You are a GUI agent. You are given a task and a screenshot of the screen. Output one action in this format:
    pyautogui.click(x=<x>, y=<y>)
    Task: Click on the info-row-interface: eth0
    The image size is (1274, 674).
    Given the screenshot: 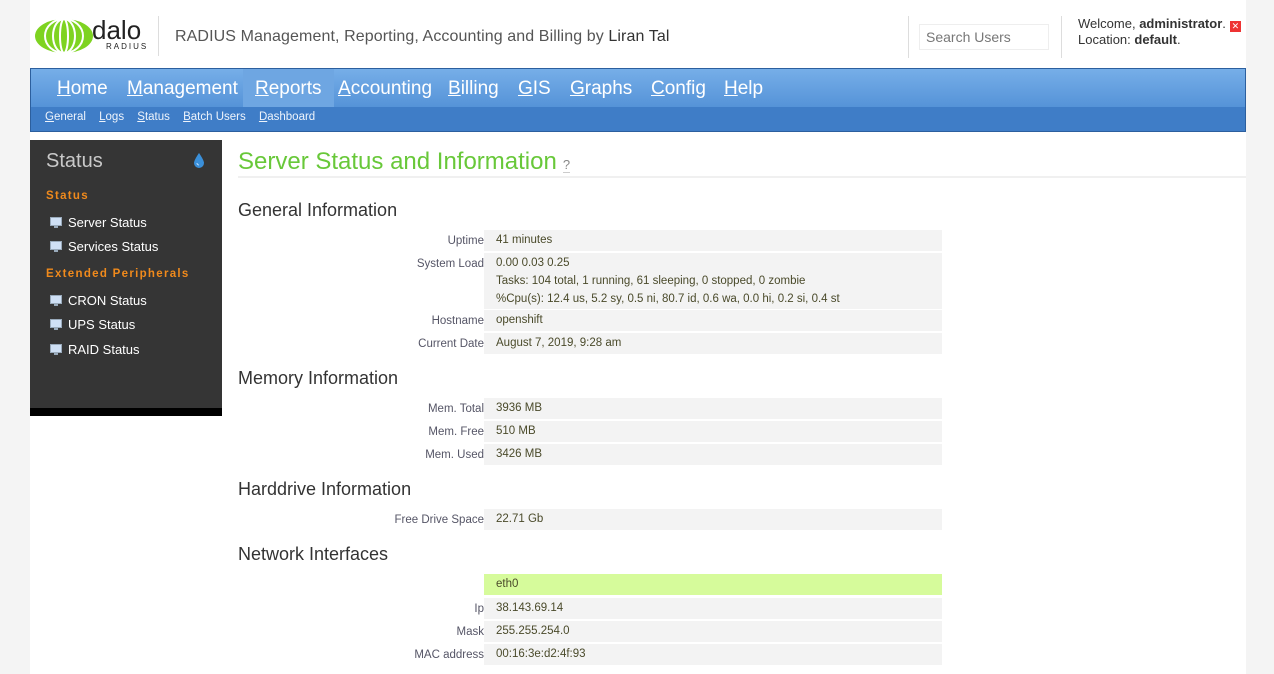 What is the action you would take?
    pyautogui.click(x=590, y=584)
    